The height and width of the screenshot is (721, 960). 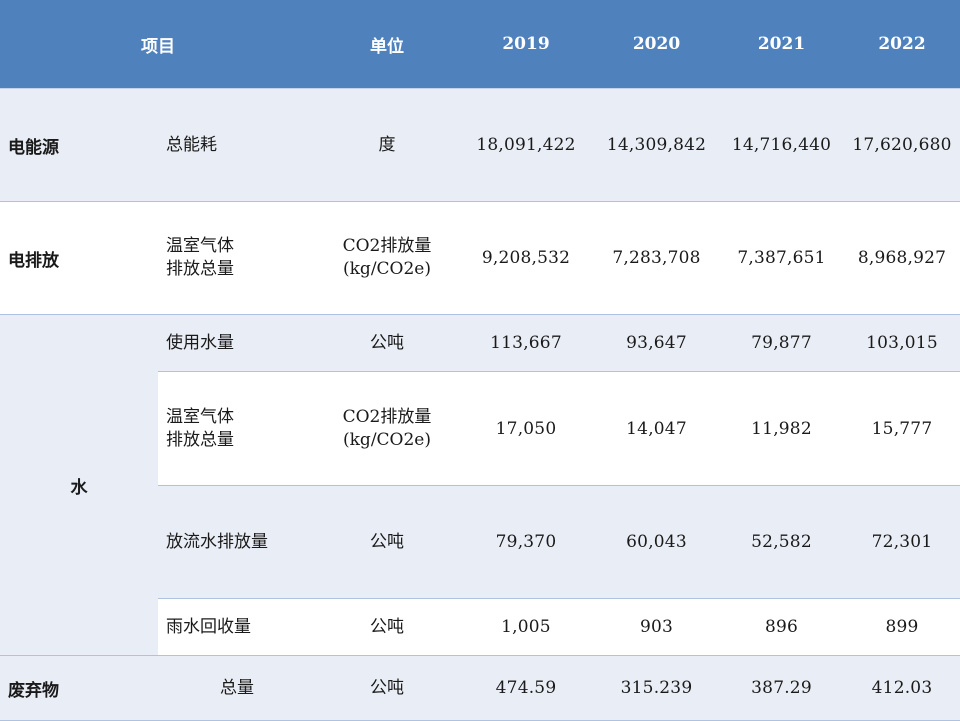 I want to click on header-year-2019: 2019, so click(x=526, y=44).